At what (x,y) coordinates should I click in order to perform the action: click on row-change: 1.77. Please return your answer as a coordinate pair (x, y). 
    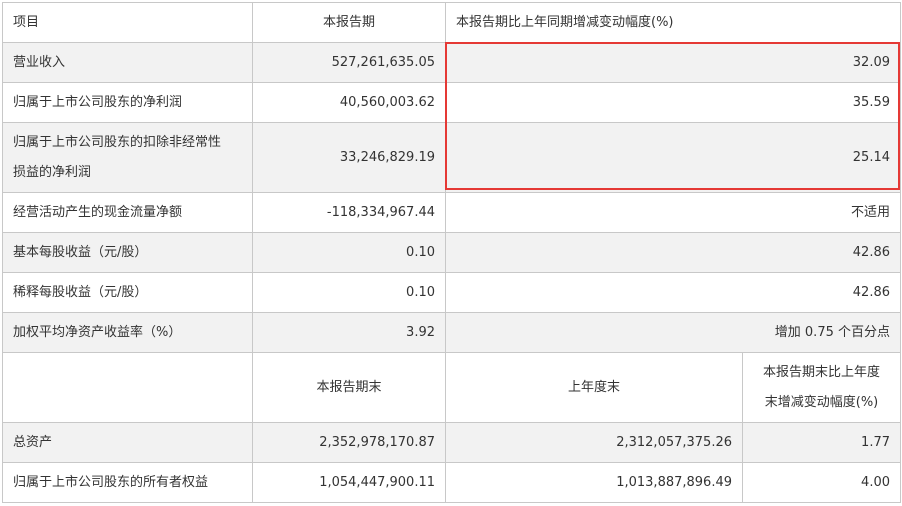
    Looking at the image, I should click on (821, 442).